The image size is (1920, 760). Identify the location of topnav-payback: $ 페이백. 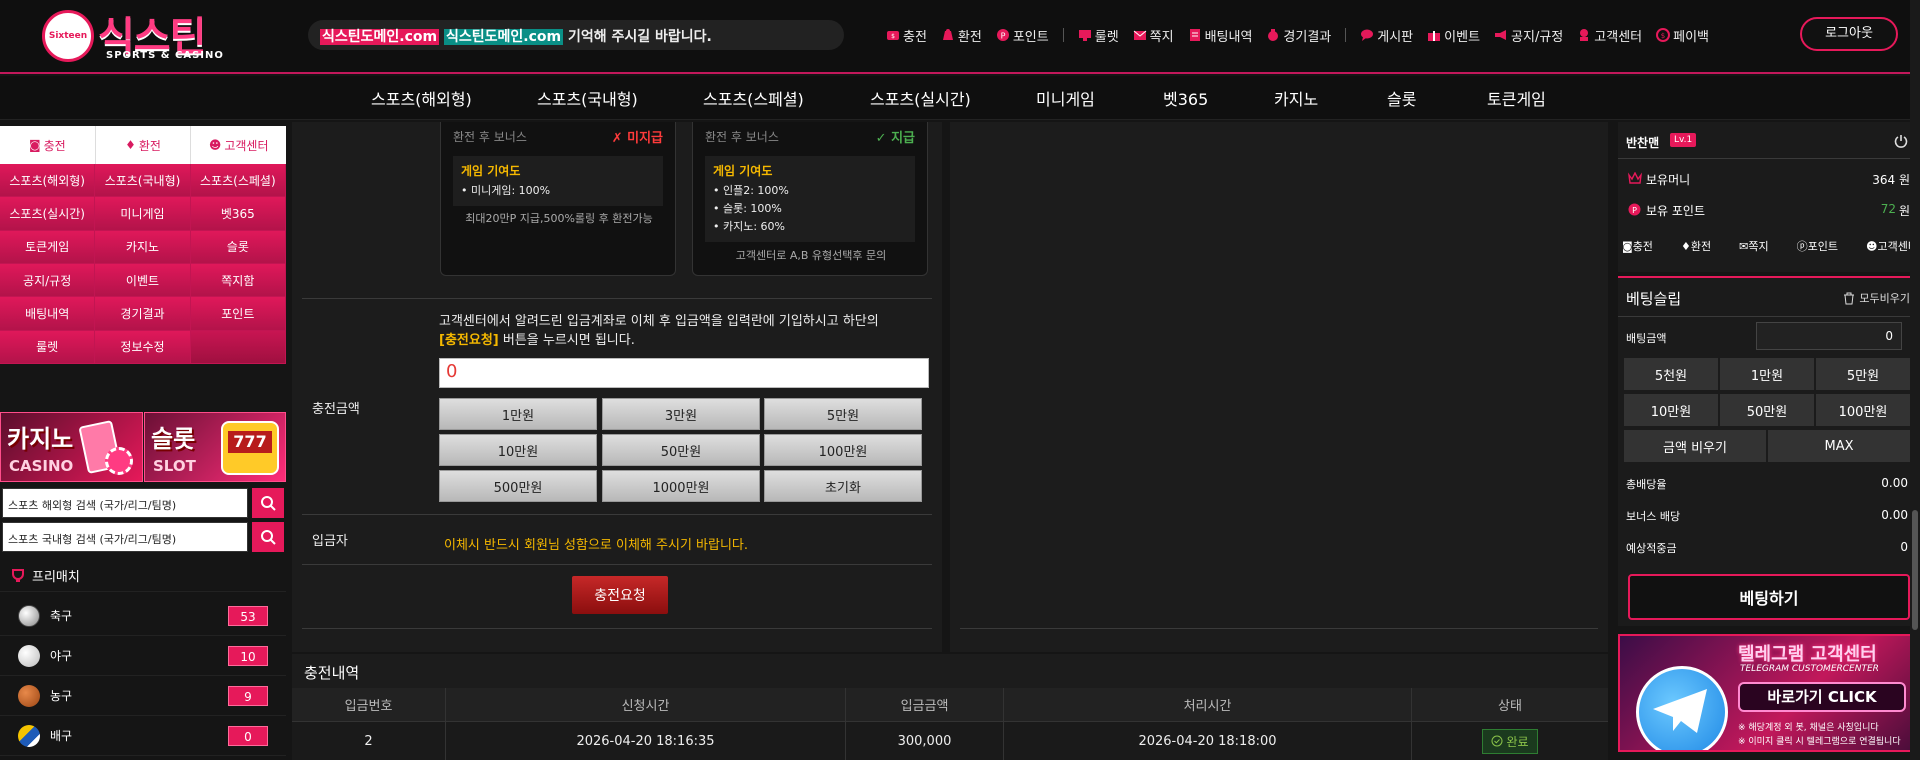
(1682, 35).